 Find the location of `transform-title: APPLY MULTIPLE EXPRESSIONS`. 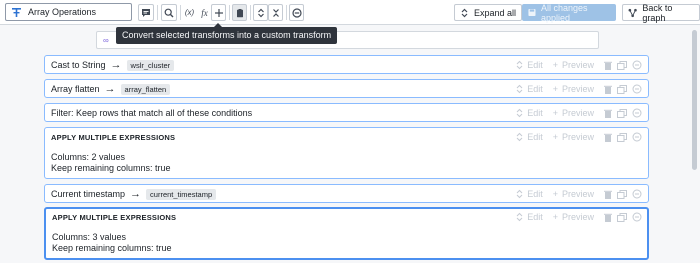

transform-title: APPLY MULTIPLE EXPRESSIONS is located at coordinates (113, 137).